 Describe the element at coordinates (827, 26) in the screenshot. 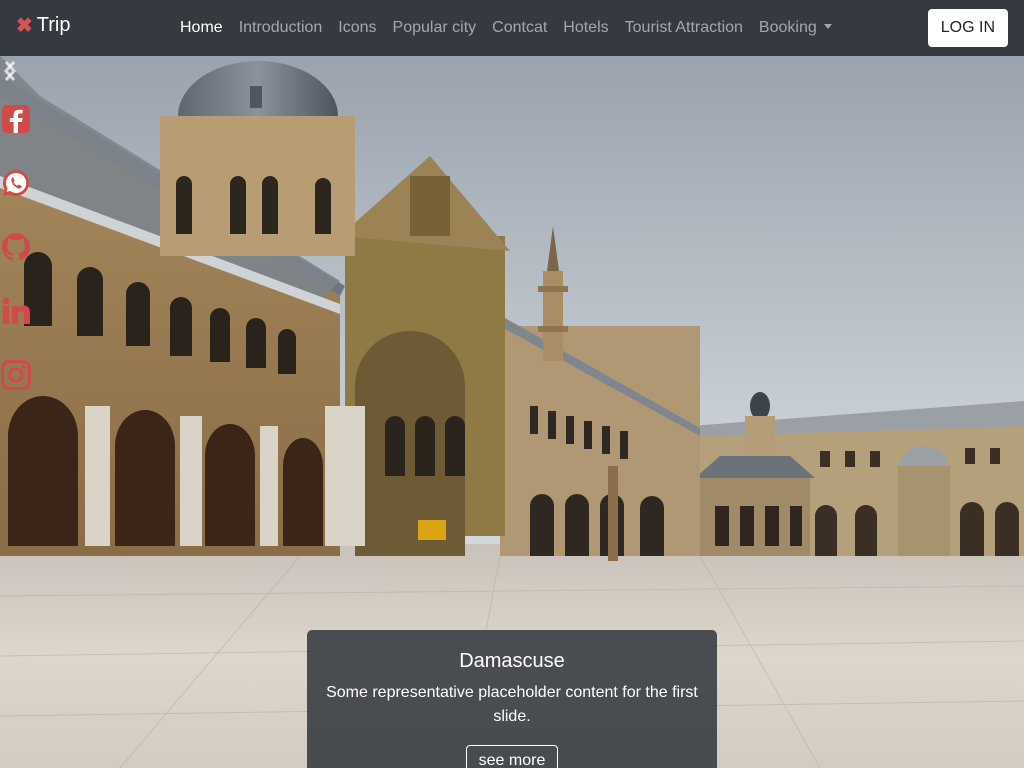

I see `caret-down-icon` at that location.